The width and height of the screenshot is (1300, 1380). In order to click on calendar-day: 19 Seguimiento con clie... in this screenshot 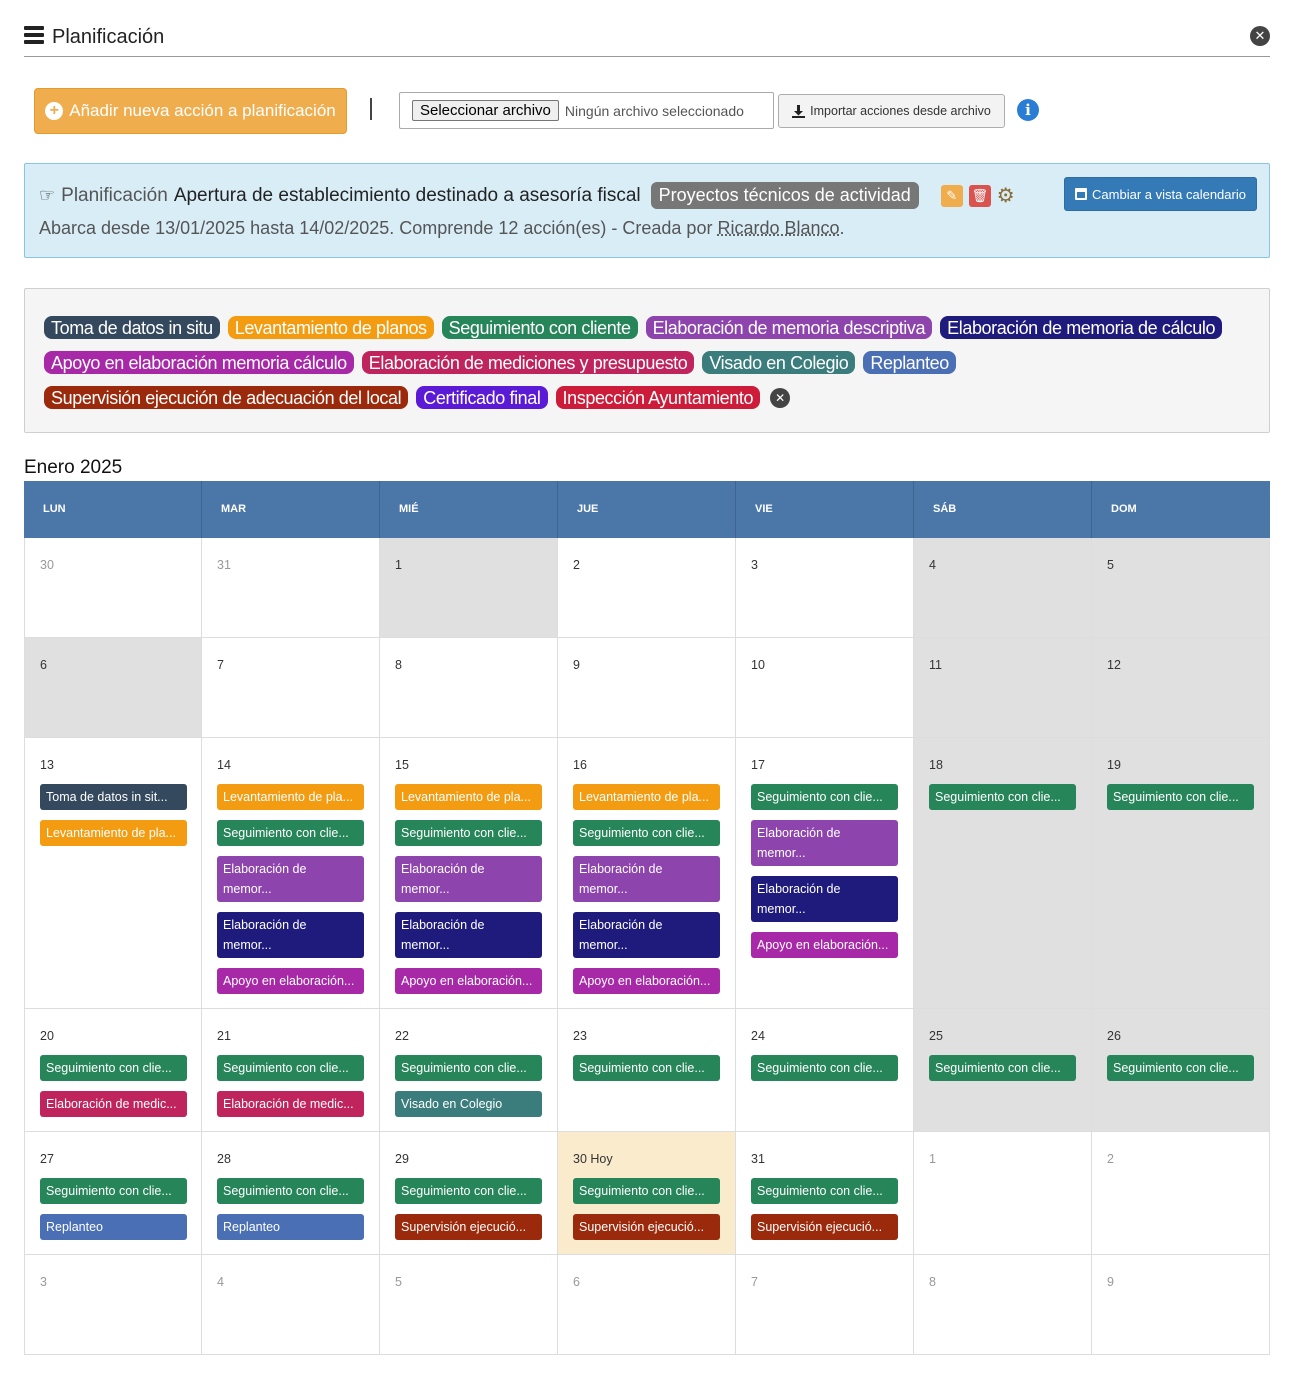, I will do `click(1181, 873)`.